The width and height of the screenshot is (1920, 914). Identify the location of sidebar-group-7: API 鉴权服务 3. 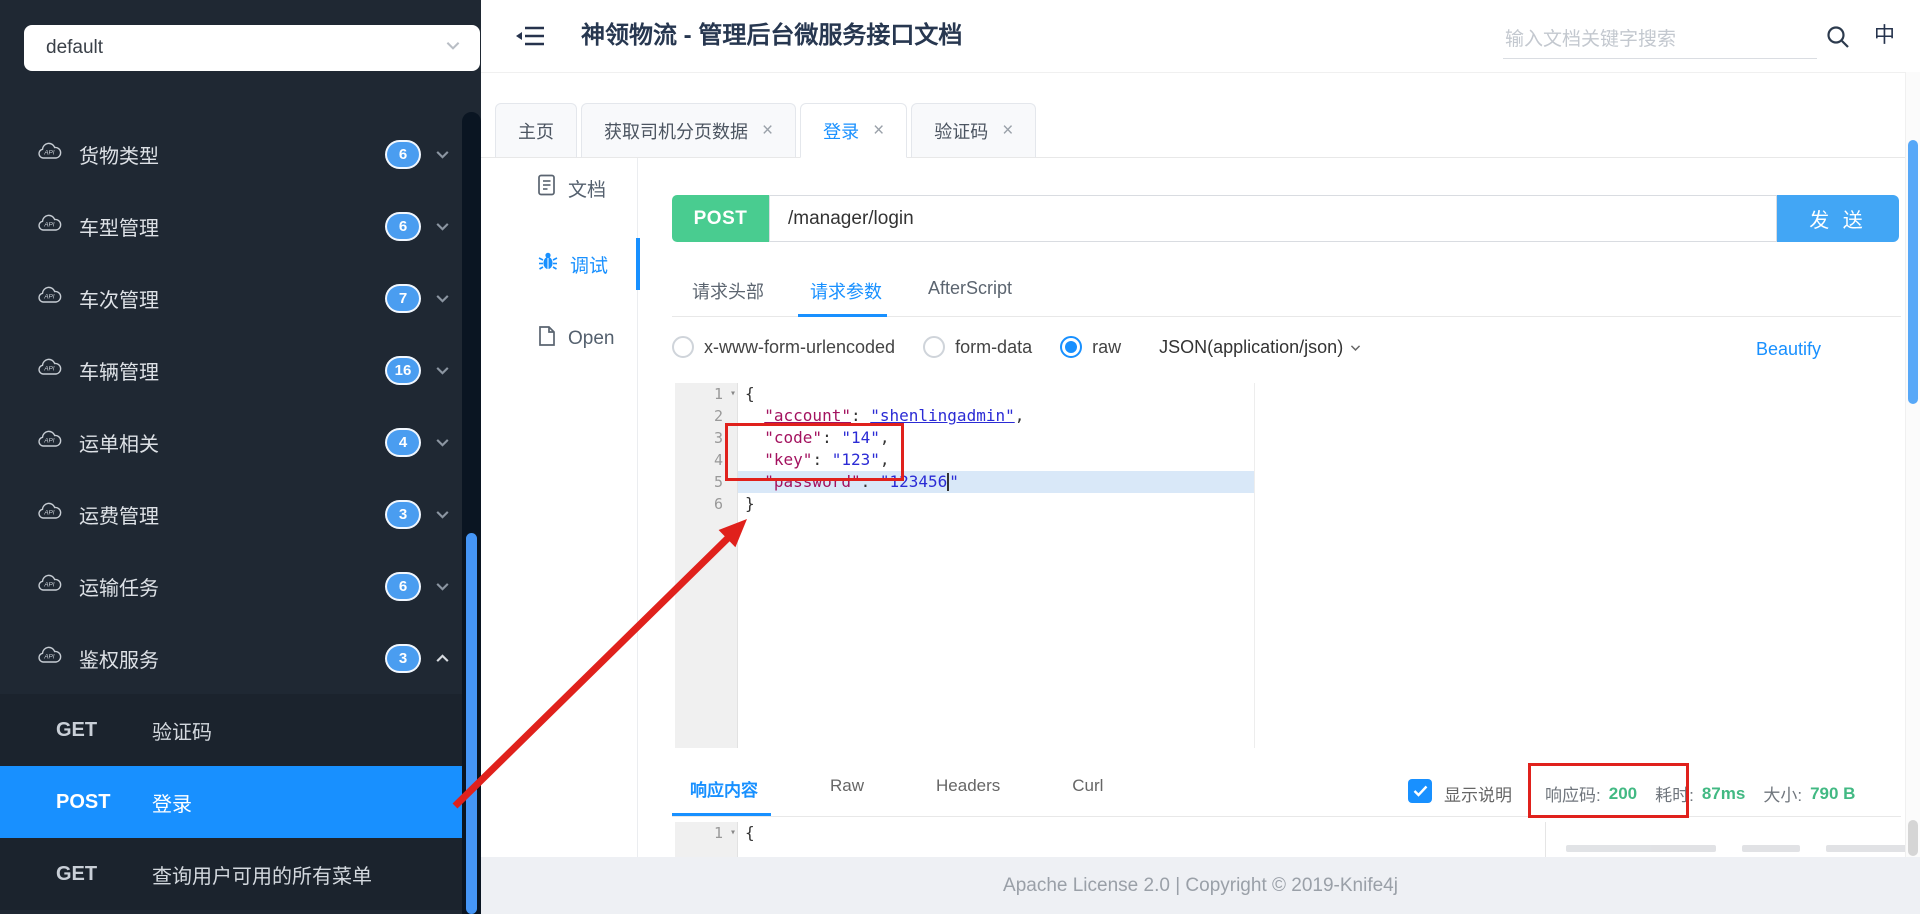
(240, 658).